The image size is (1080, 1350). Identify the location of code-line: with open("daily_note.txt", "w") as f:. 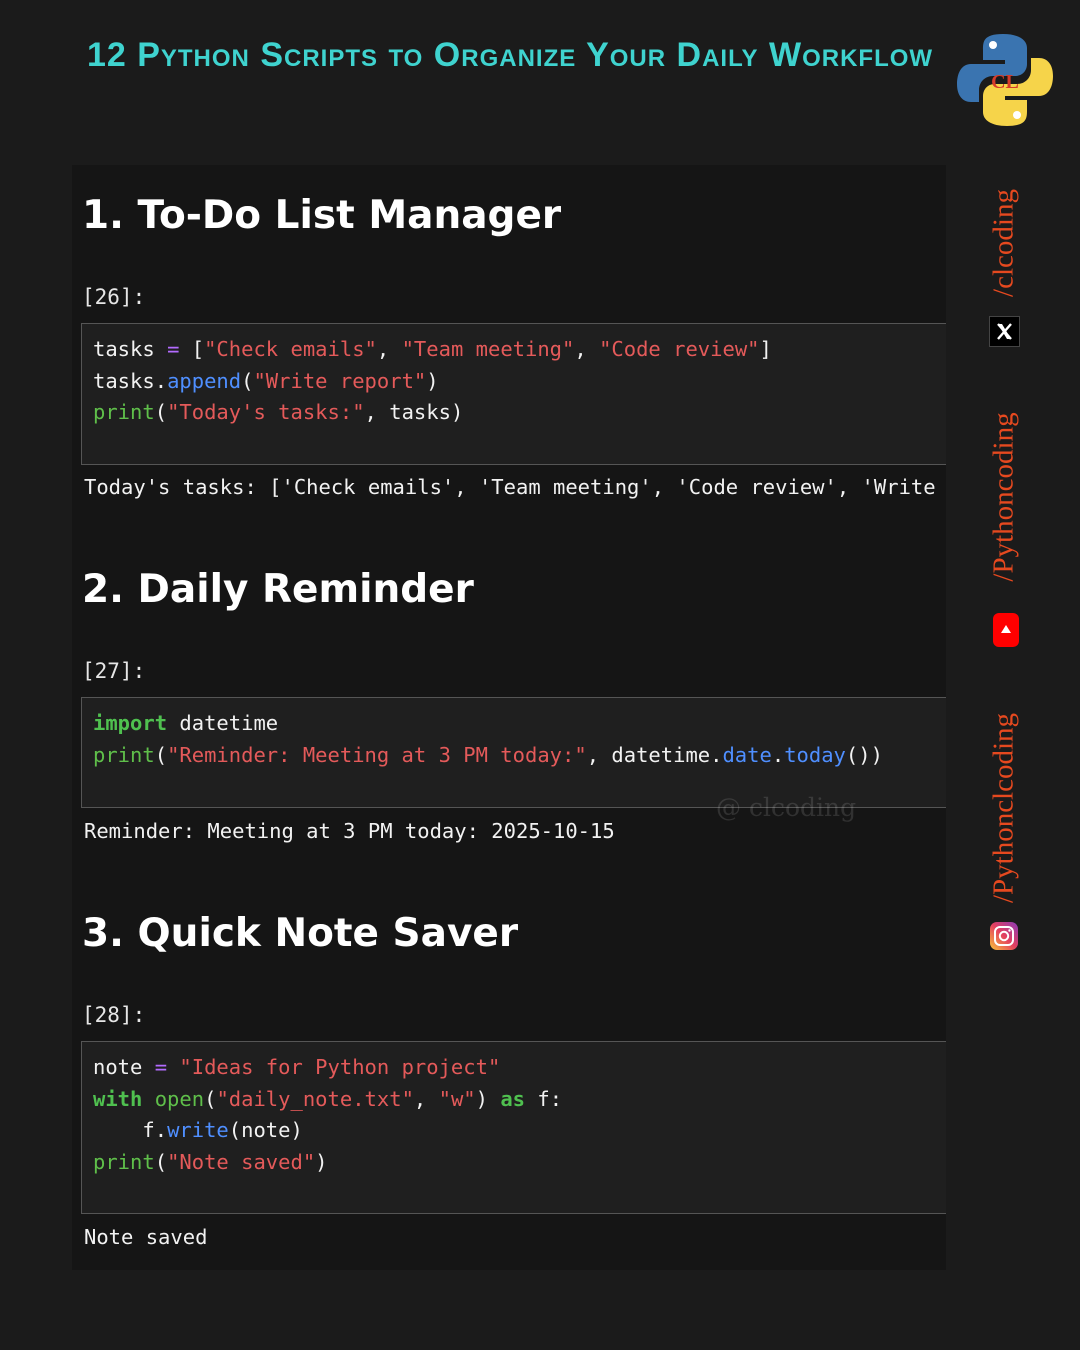
(518, 1100).